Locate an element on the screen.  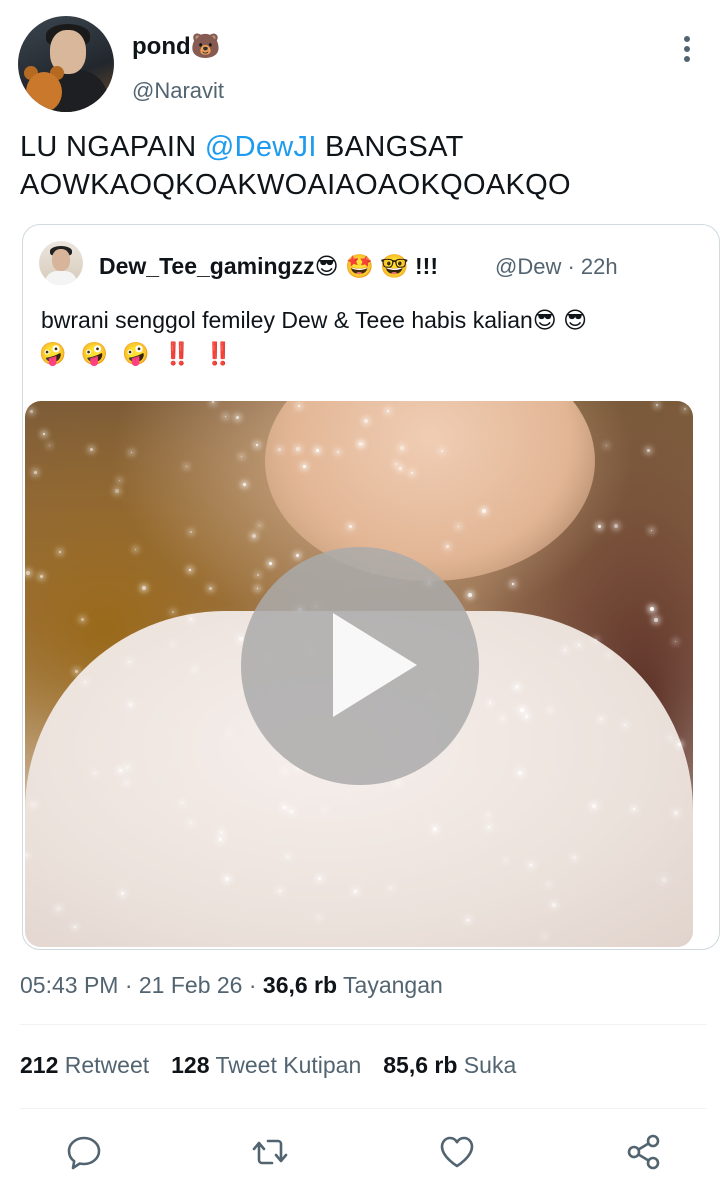
author-name: pond🐻 is located at coordinates (176, 46).